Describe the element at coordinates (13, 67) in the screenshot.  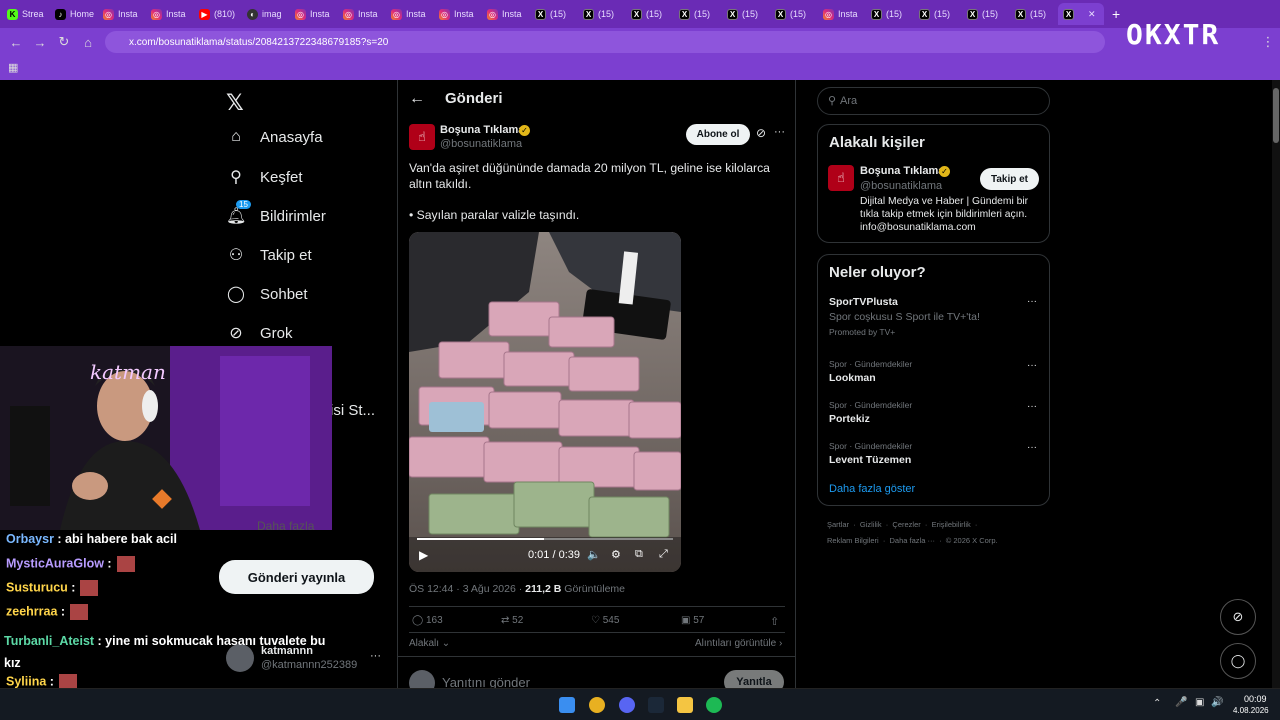
I see `apps-grid-icon: ▦` at that location.